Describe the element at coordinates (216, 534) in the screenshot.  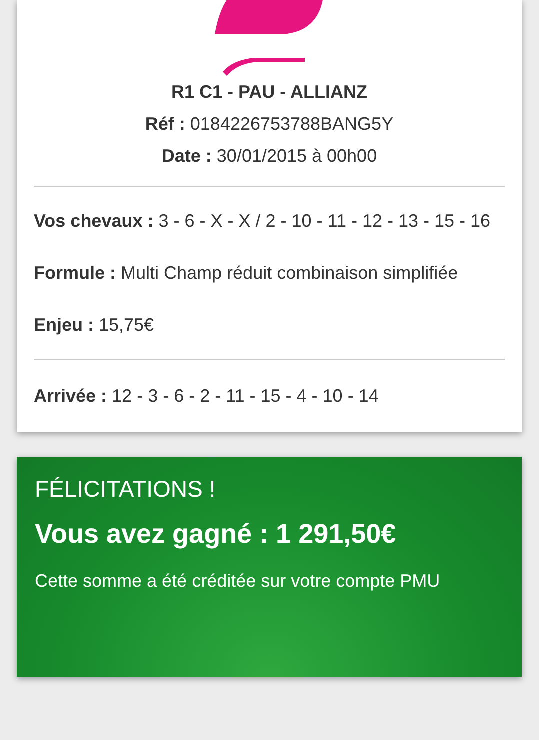
I see `winnings-amount: Vous avez gagné : 1 291,50€` at that location.